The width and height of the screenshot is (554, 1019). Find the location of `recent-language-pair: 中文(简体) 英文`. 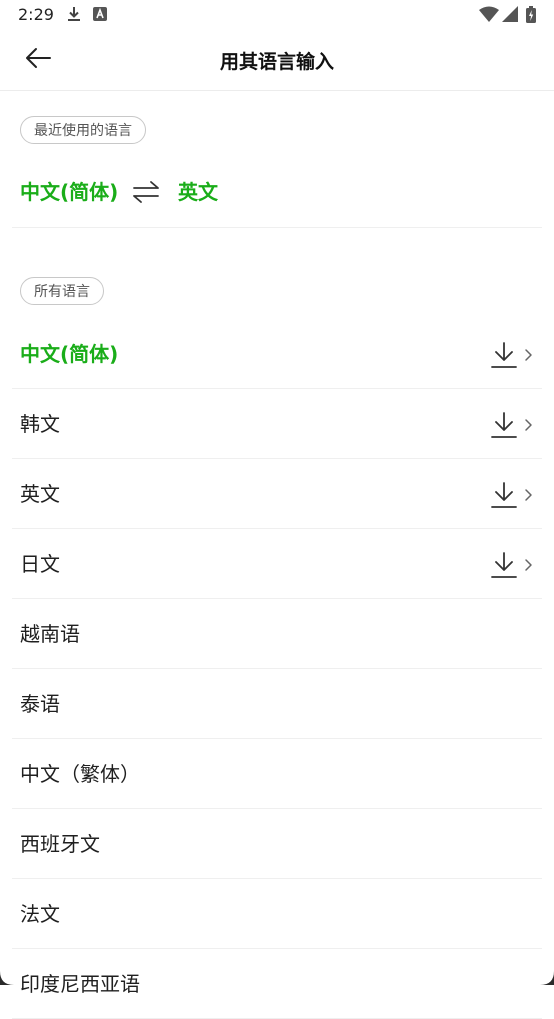

recent-language-pair: 中文(简体) 英文 is located at coordinates (277, 192).